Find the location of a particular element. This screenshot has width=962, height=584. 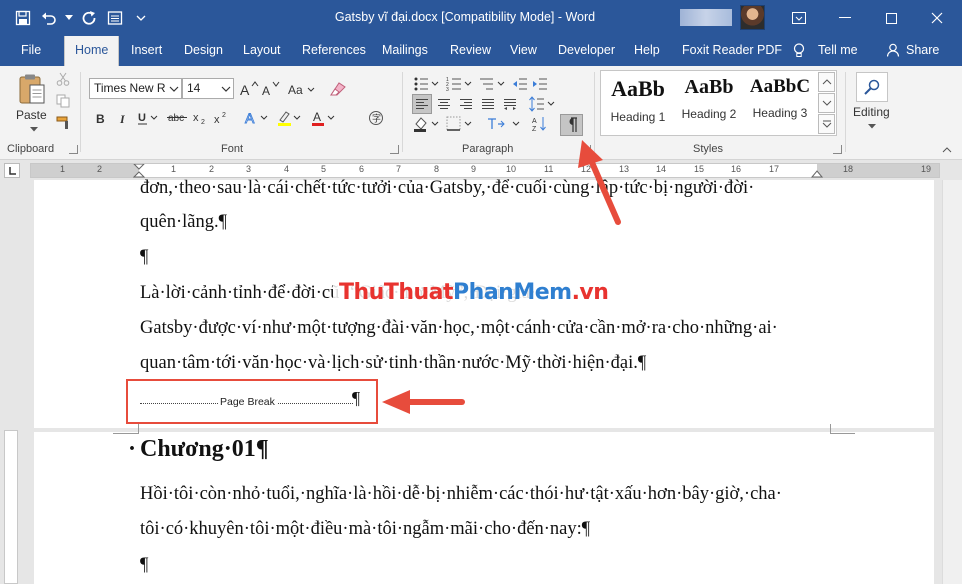

shrink-font-icon: A is located at coordinates (271, 88).